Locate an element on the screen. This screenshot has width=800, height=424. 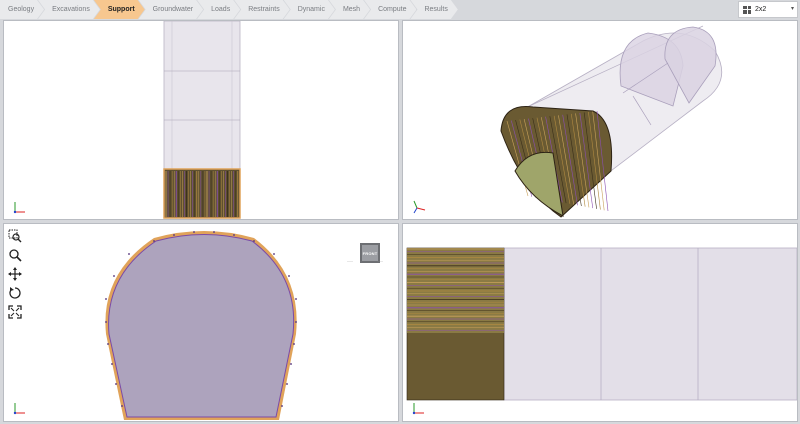
tunnel-shell-side is located at coordinates (650, 324).